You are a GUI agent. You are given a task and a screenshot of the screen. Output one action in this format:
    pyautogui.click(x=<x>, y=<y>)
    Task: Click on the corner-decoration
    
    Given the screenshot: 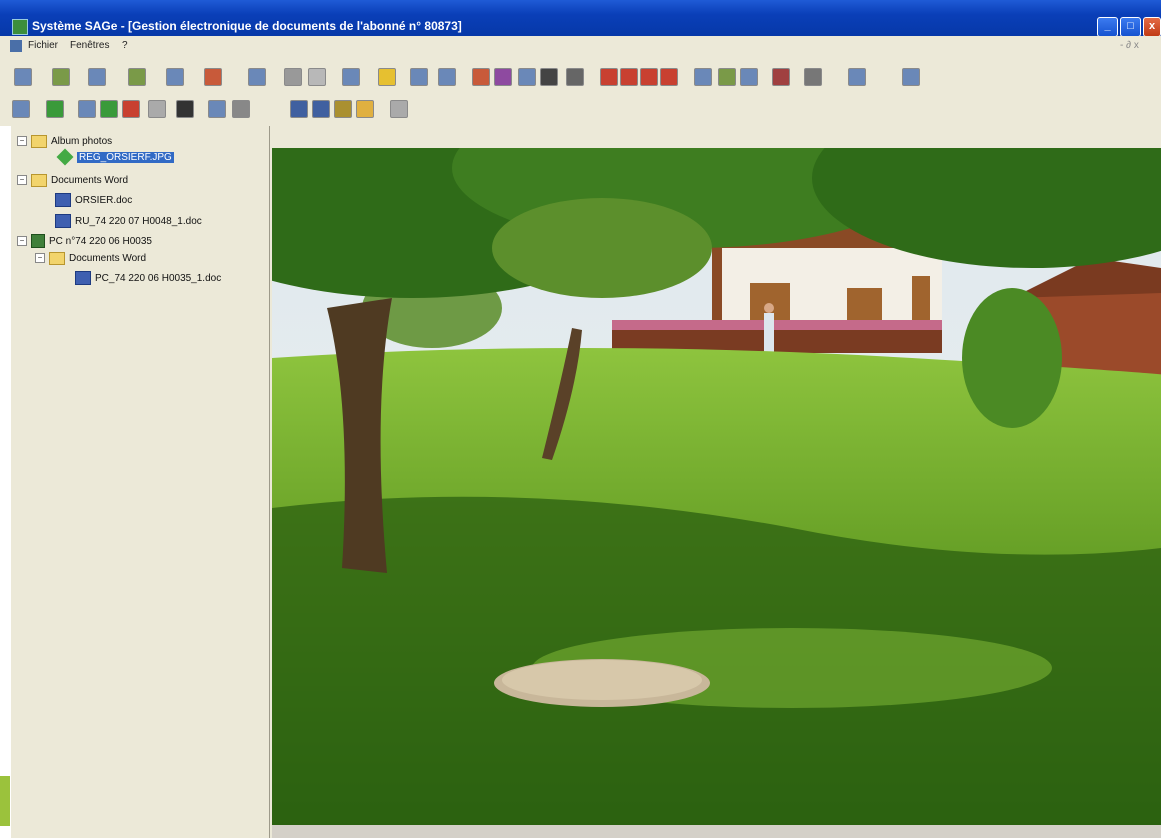 What is the action you would take?
    pyautogui.click(x=5, y=801)
    